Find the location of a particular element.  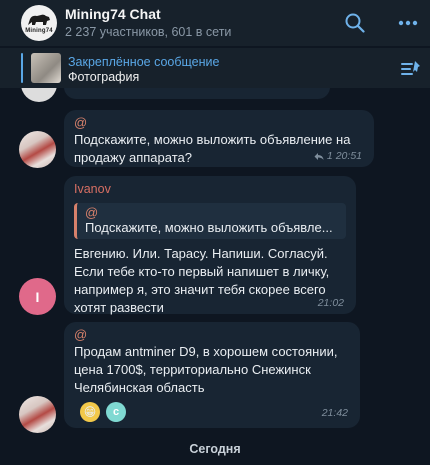

chat-subtitle: 2 237 участников, 601 в сети is located at coordinates (148, 32).